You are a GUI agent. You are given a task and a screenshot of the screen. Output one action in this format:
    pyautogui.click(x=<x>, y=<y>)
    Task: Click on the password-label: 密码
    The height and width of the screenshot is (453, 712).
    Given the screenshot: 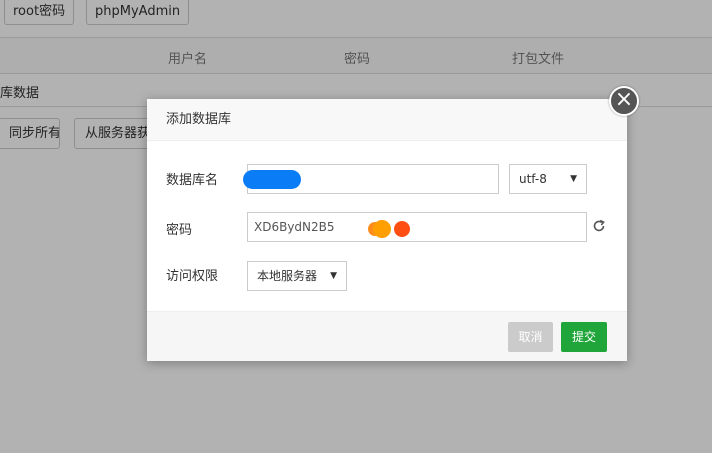 What is the action you would take?
    pyautogui.click(x=179, y=230)
    